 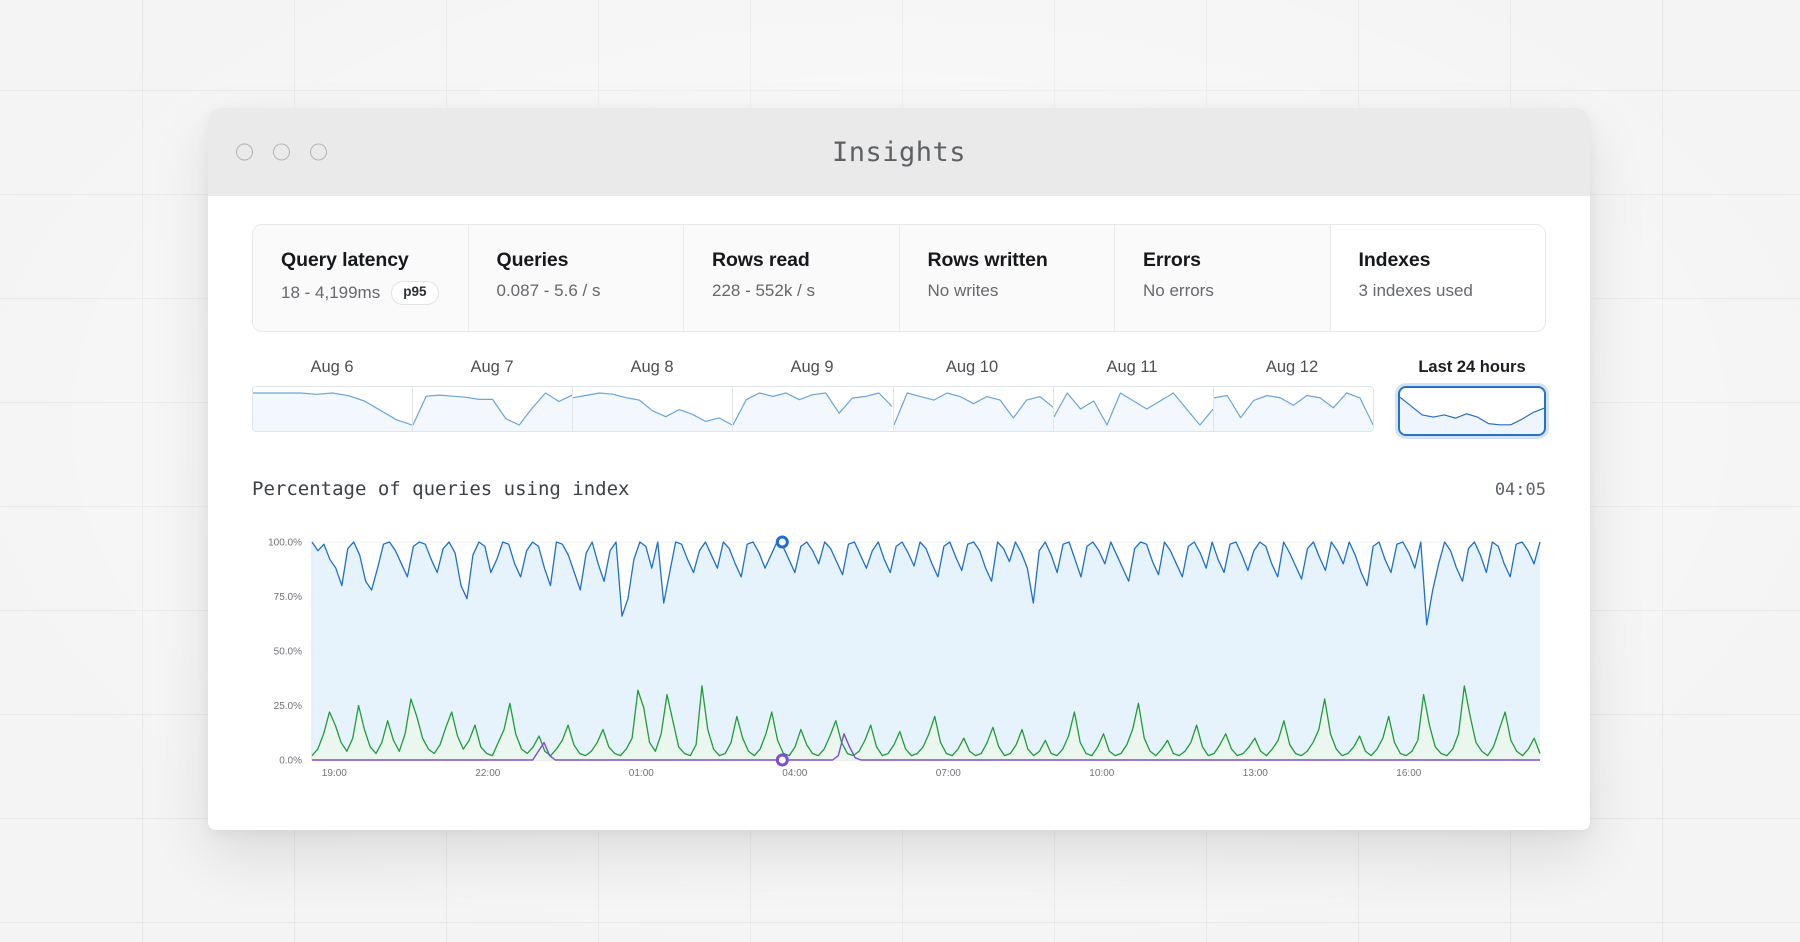 What do you see at coordinates (1394, 260) in the screenshot?
I see `metric-tab-title: Indexes` at bounding box center [1394, 260].